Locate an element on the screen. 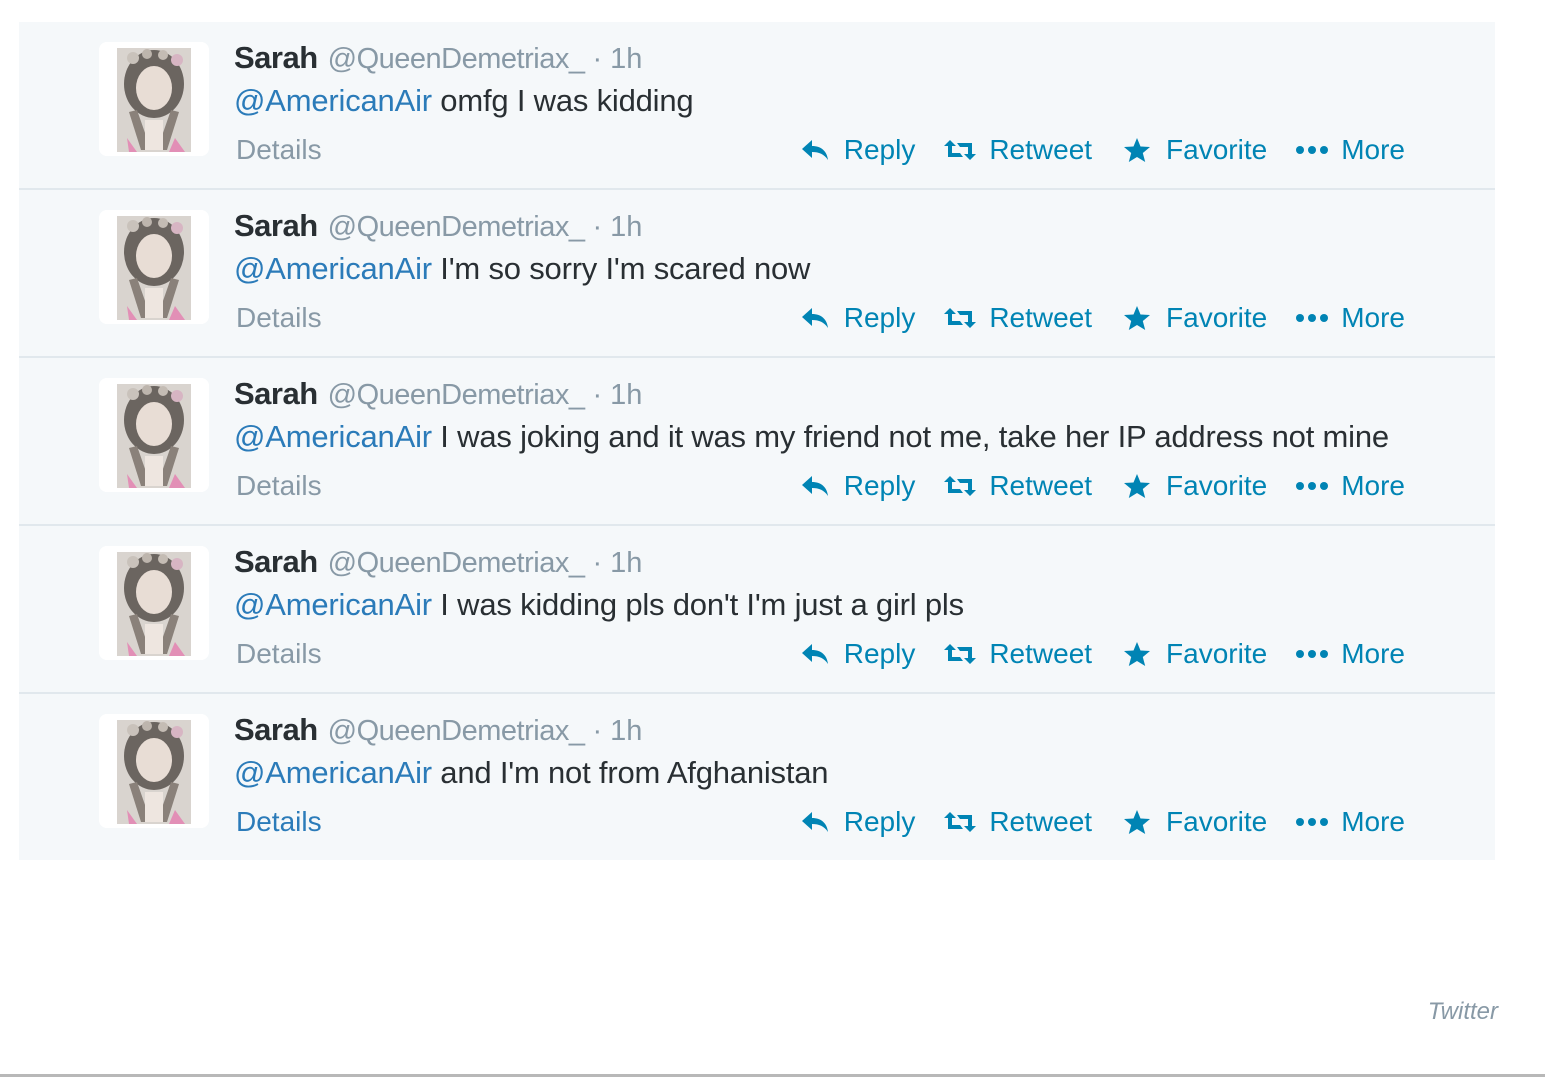 The width and height of the screenshot is (1545, 1080). tweet-text: @AmericanAir omfg I was kidding is located at coordinates (819, 101).